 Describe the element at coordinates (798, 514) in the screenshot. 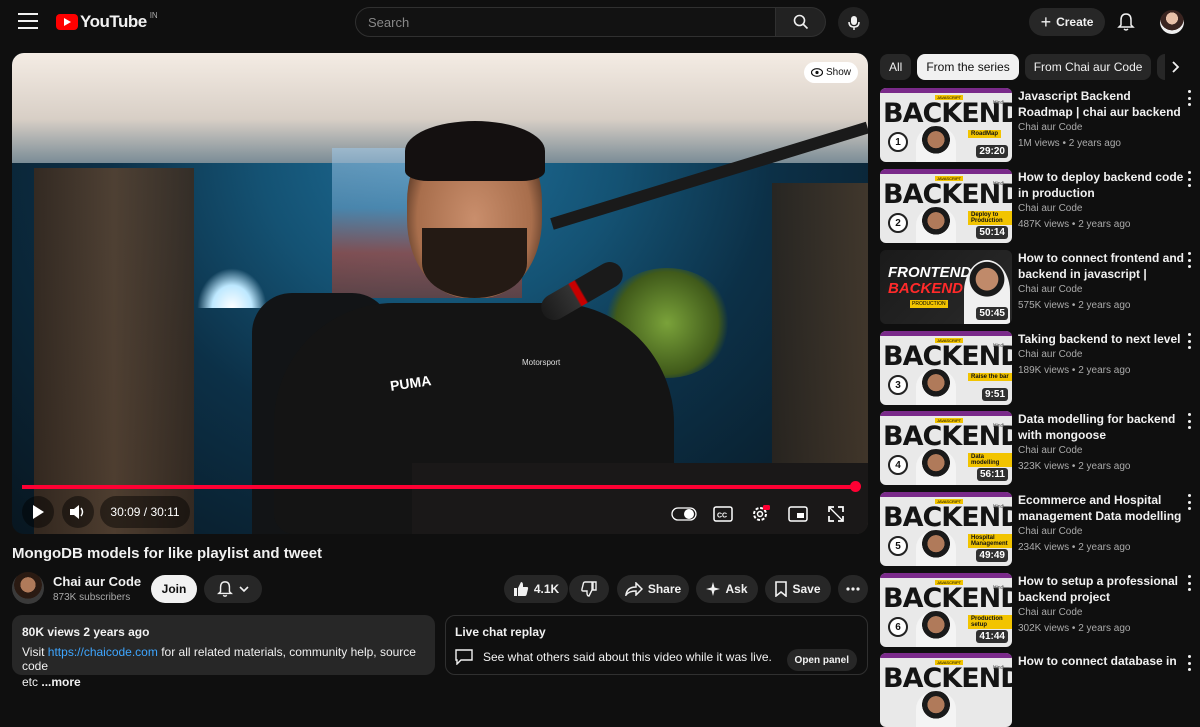

I see `miniplayer-button` at that location.